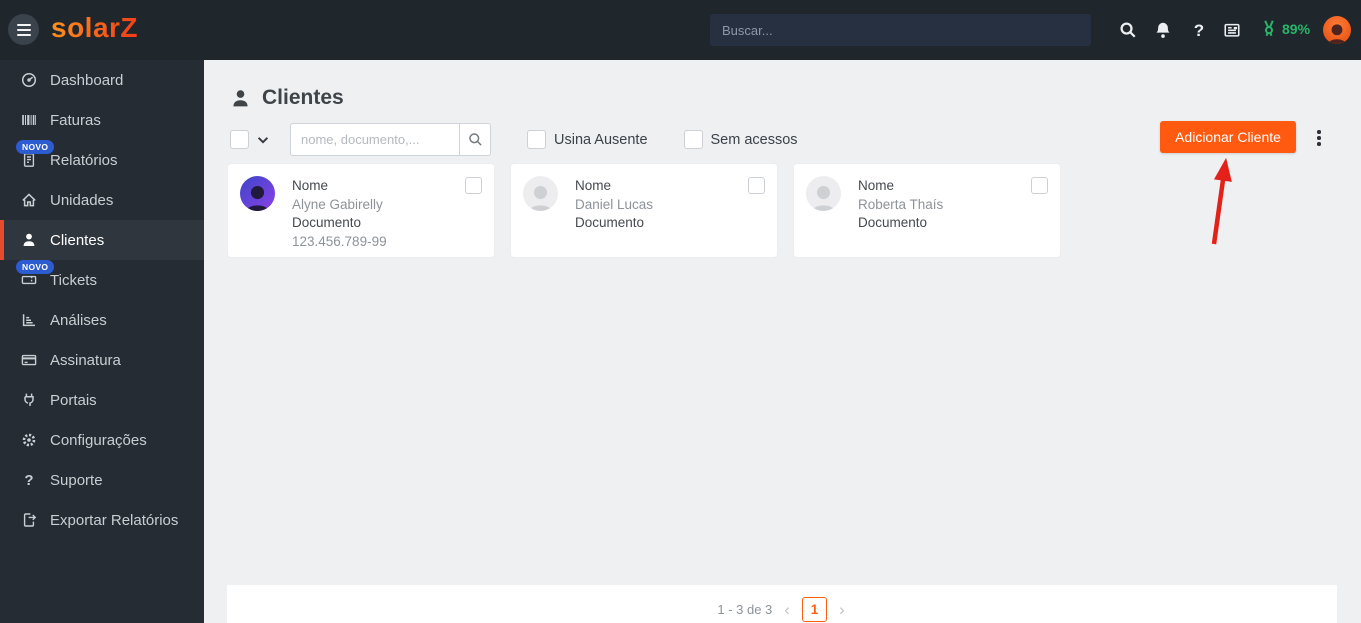  I want to click on hamburger-menu-button, so click(23, 29).